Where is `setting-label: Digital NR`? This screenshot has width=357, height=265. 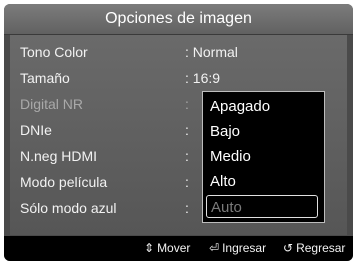 setting-label: Digital NR is located at coordinates (52, 104).